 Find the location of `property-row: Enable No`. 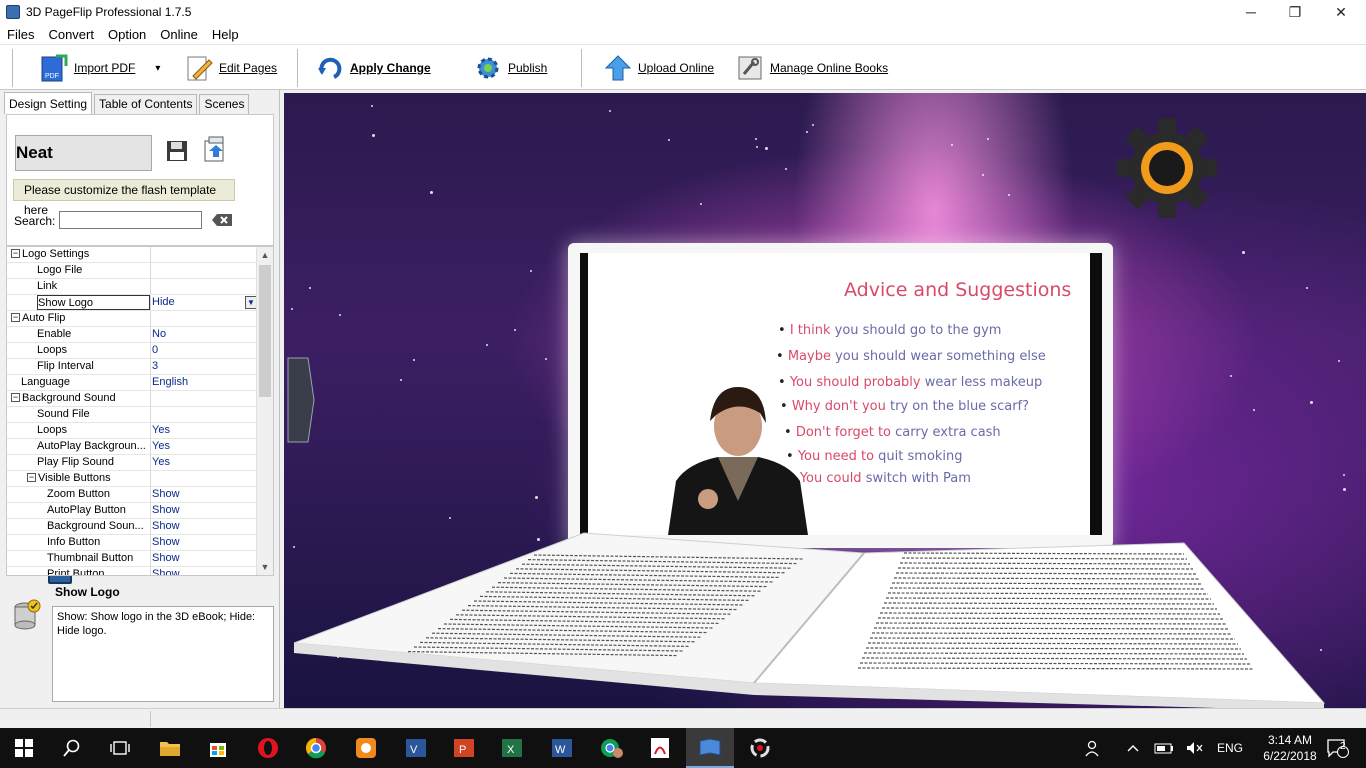

property-row: Enable No is located at coordinates (132, 335).